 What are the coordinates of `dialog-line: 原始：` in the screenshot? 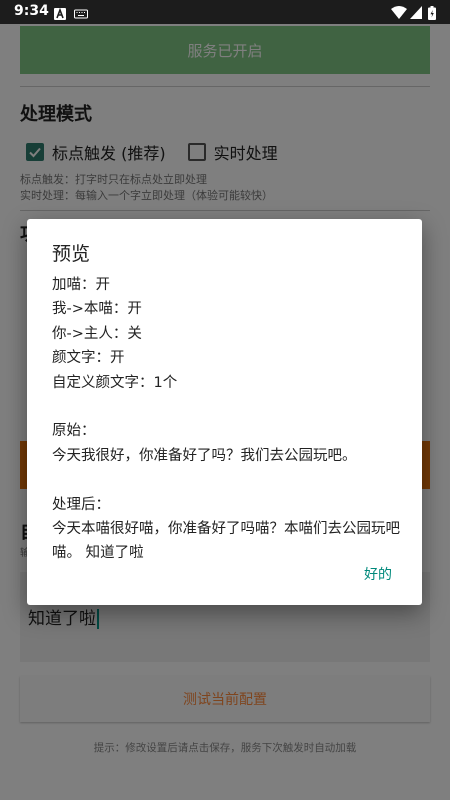 It's located at (74, 431).